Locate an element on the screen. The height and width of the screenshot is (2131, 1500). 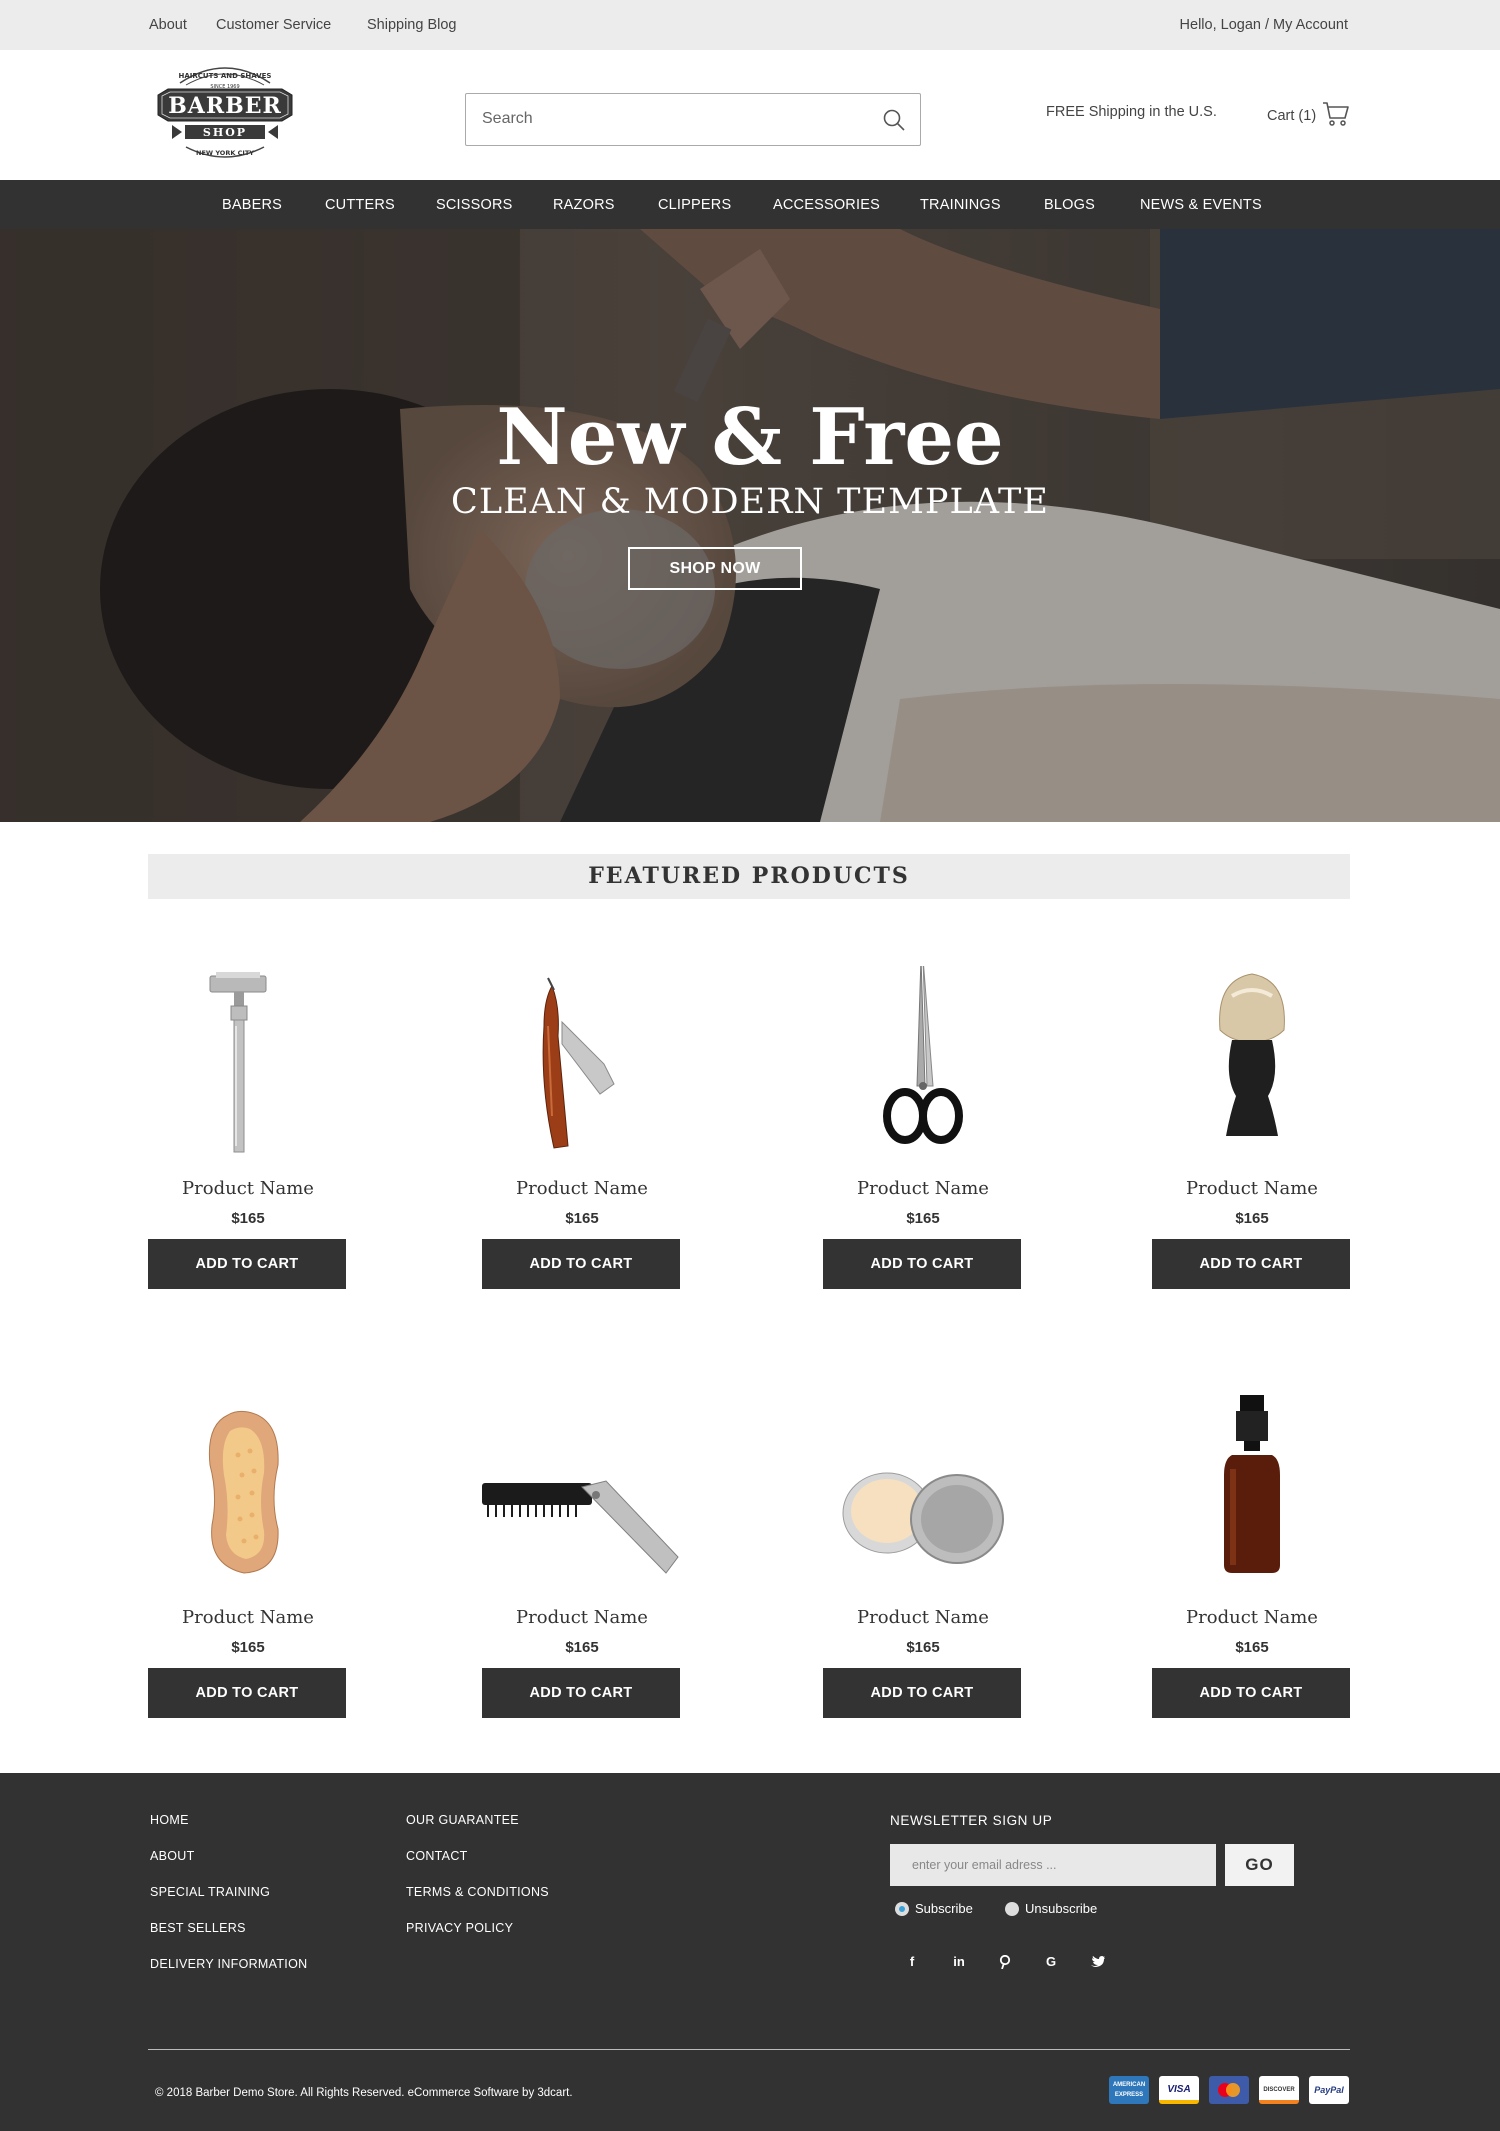
account-link: Hello, Logan / My Account is located at coordinates (1264, 25).